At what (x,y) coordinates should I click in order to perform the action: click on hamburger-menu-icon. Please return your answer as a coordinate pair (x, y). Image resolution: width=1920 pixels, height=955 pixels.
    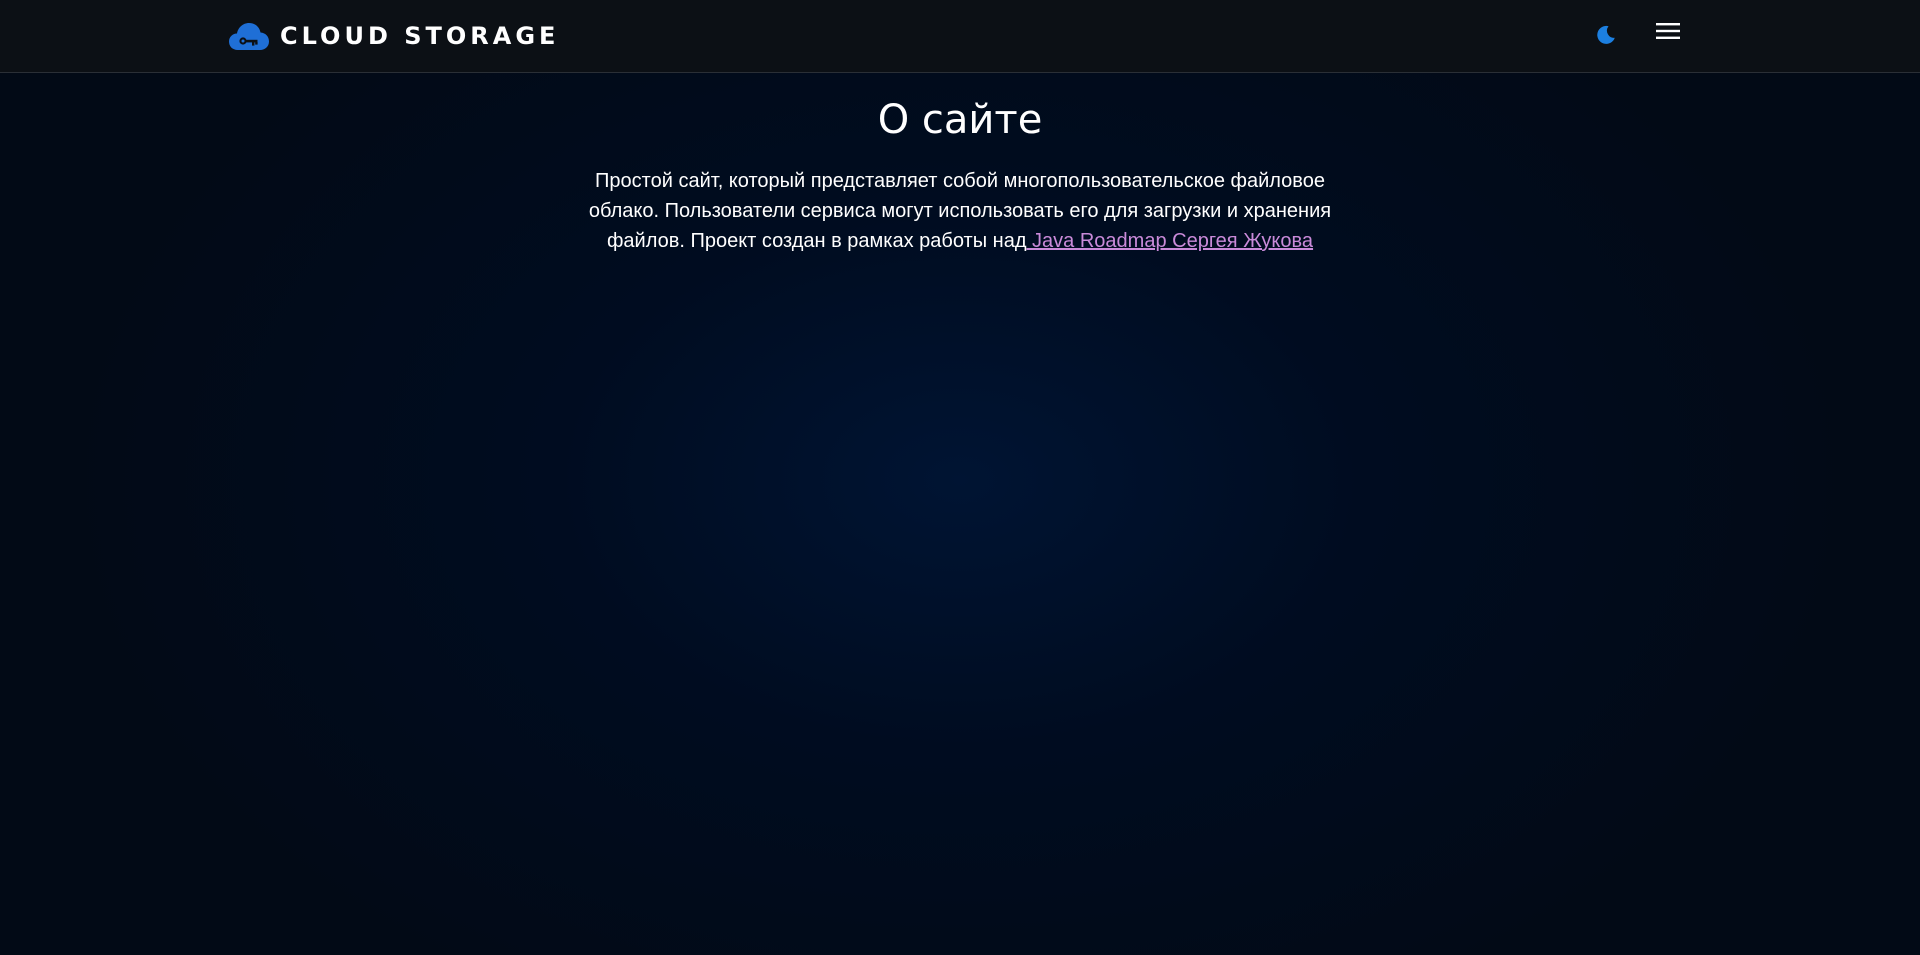
    Looking at the image, I should click on (1668, 33).